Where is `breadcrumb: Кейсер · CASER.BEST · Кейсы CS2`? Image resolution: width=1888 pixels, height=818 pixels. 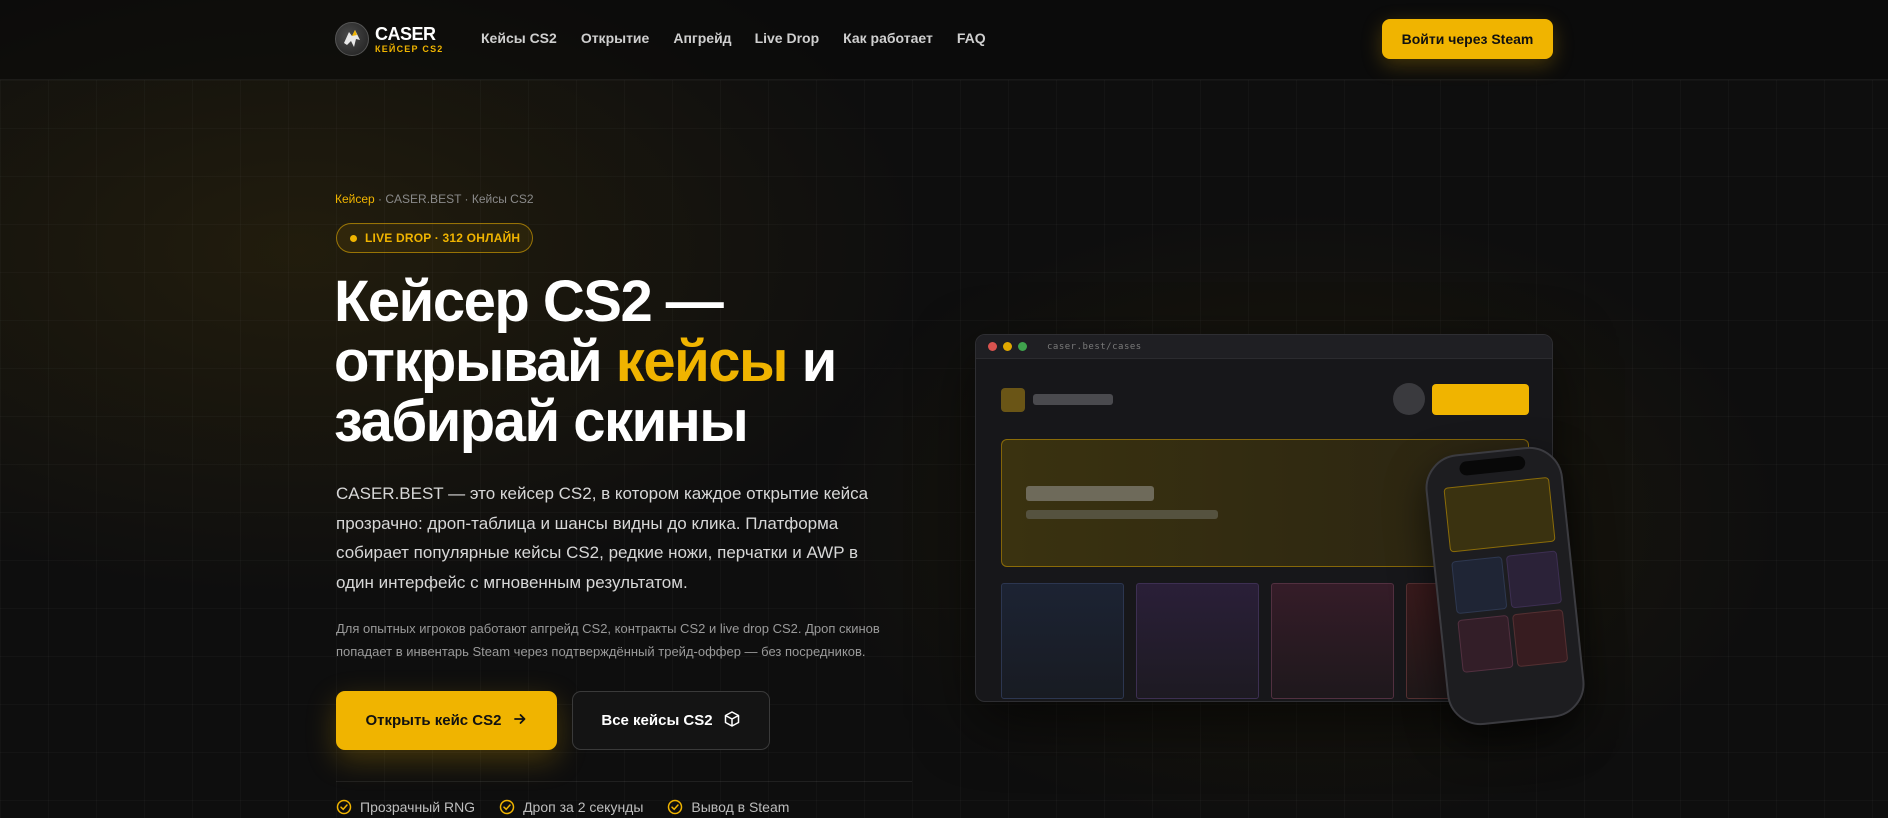 breadcrumb: Кейсер · CASER.BEST · Кейсы CS2 is located at coordinates (434, 199).